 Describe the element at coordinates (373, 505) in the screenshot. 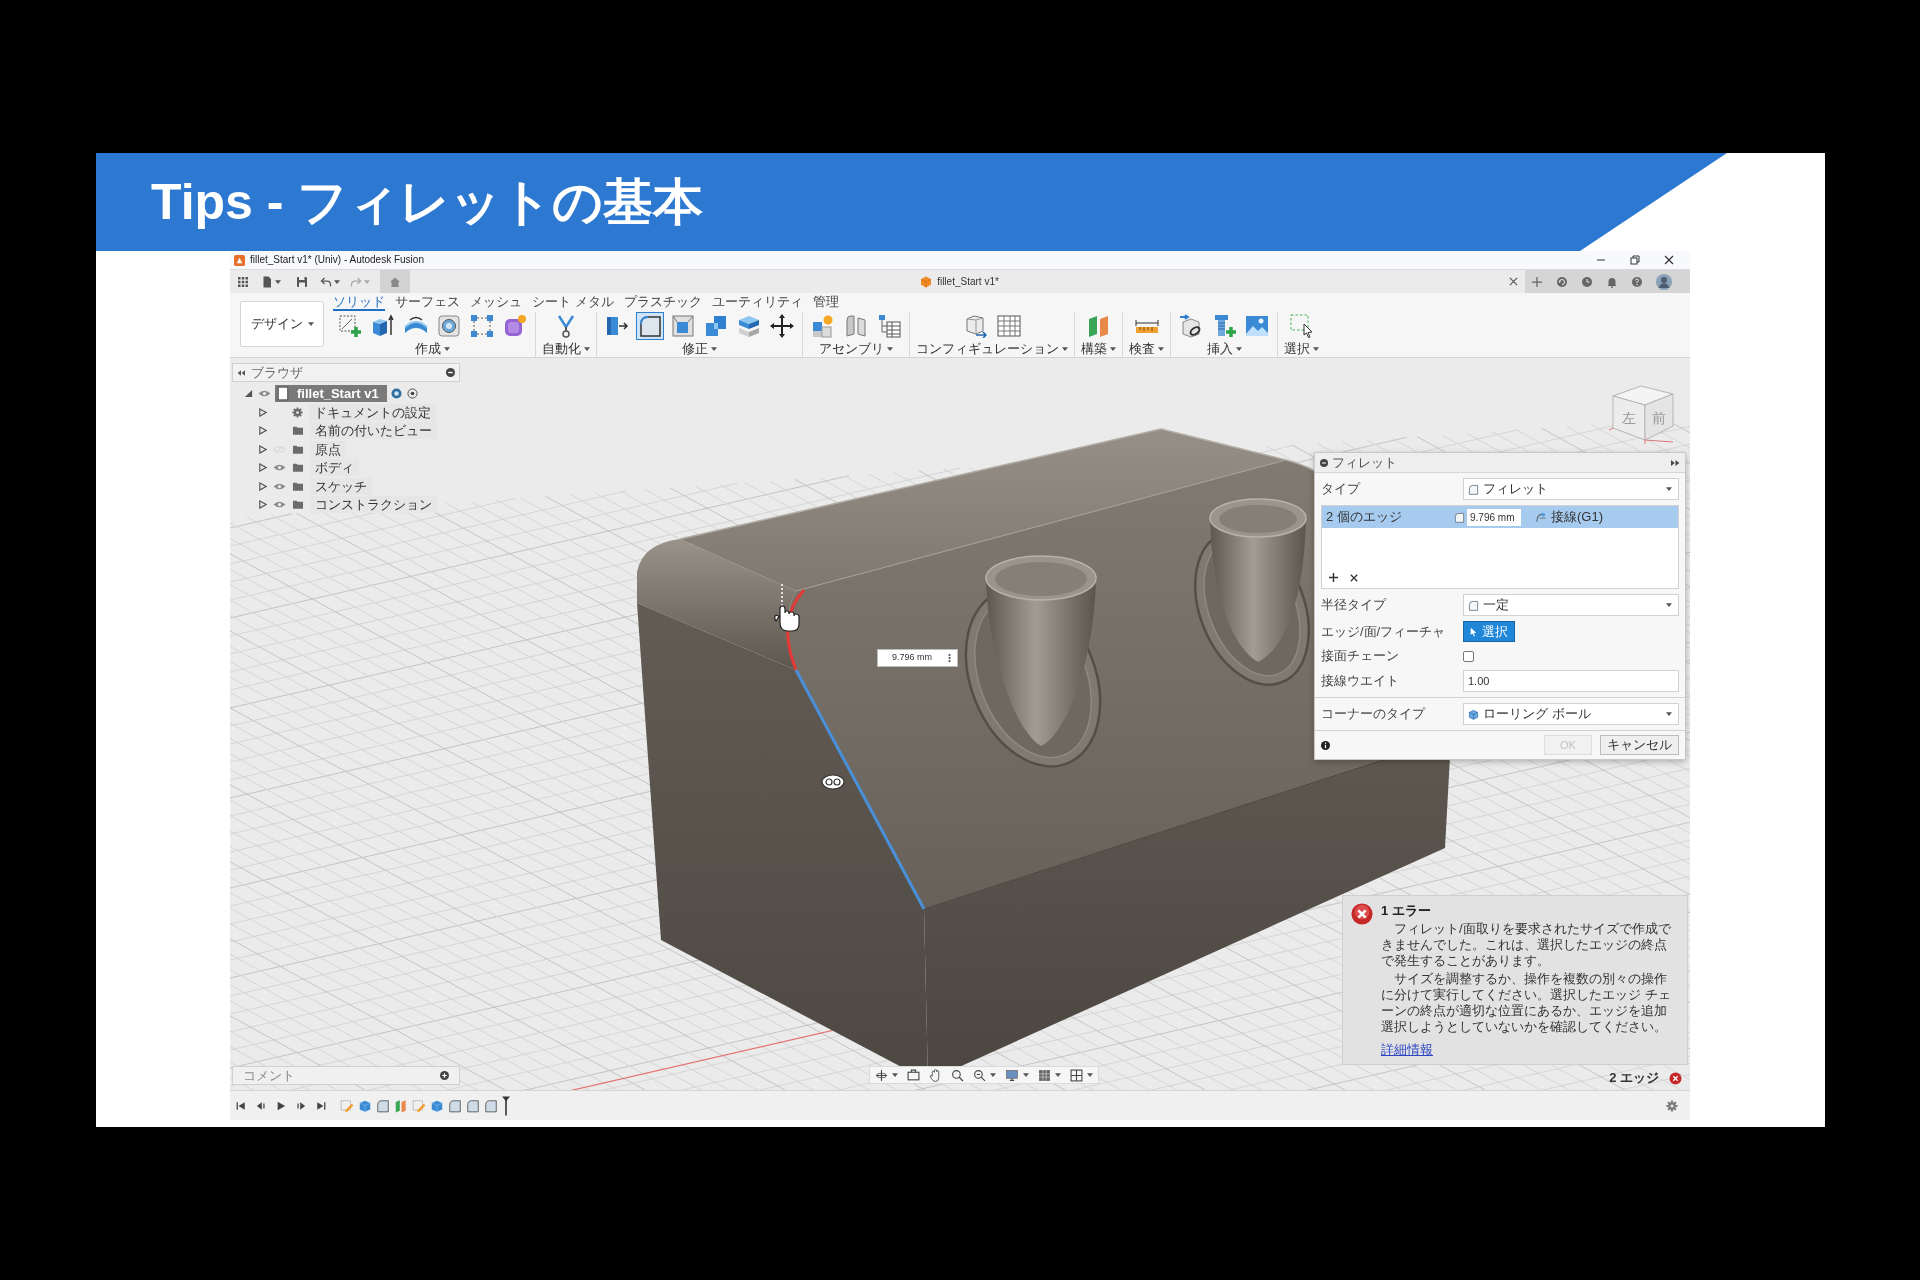

I see `tree-item: コンストラクション` at that location.